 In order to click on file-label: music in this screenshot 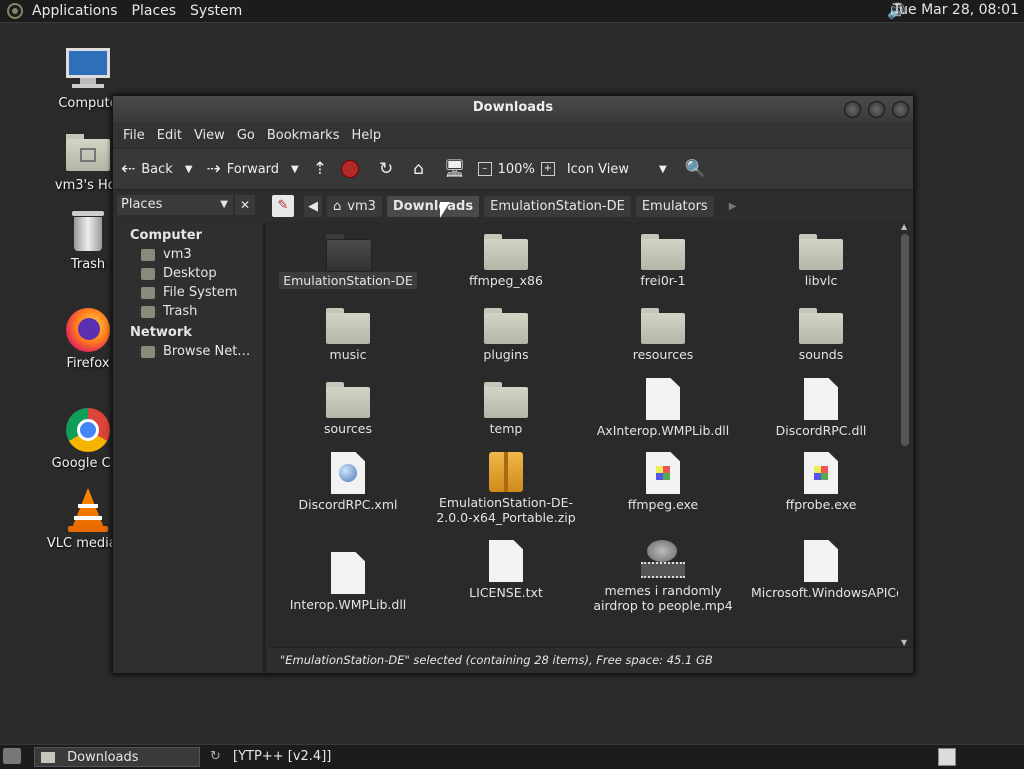, I will do `click(348, 354)`.